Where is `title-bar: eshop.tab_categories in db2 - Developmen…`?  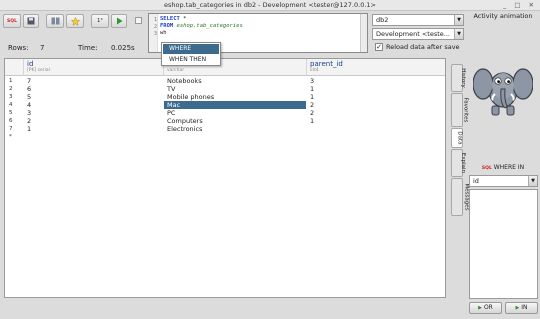 title-bar: eshop.tab_categories in db2 - Developmen… is located at coordinates (270, 5).